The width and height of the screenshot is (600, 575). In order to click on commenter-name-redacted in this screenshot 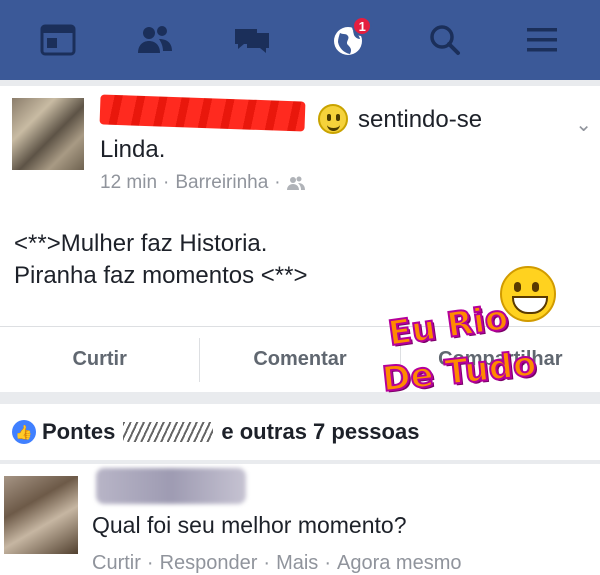, I will do `click(171, 486)`.